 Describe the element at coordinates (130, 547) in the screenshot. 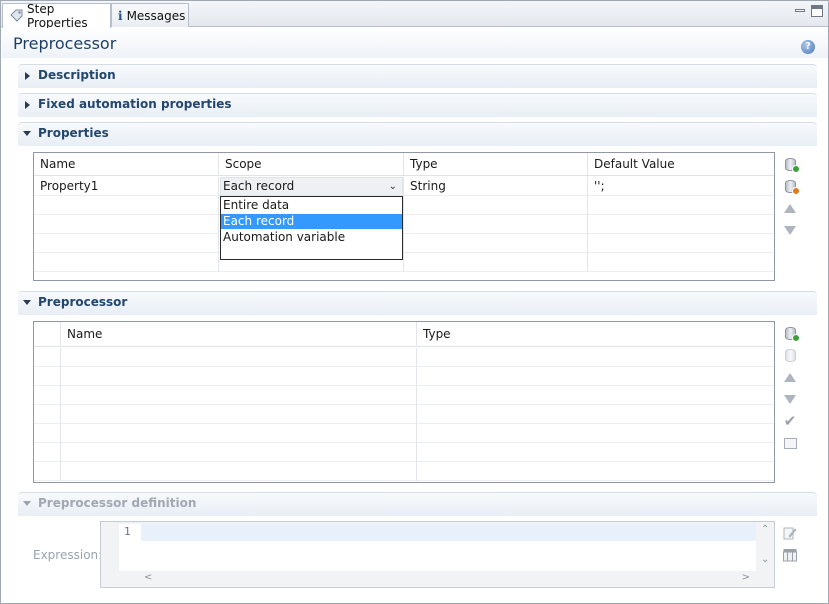

I see `line-number-gutter: 1` at that location.